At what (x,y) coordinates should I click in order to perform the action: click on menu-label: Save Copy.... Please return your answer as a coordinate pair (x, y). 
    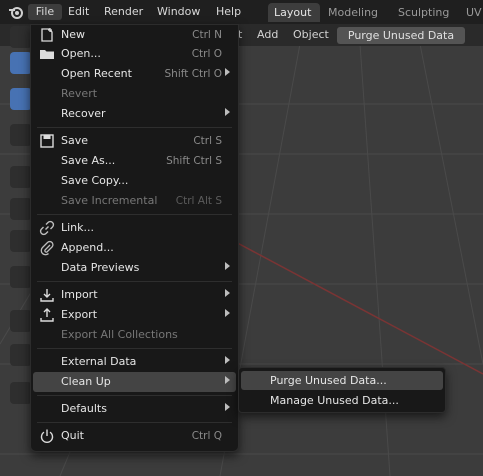
    Looking at the image, I should click on (95, 180).